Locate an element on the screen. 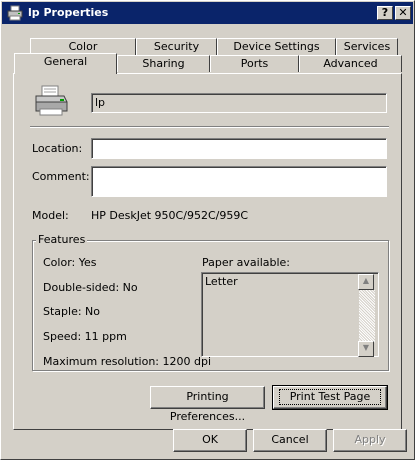 This screenshot has height=460, width=415. close-button: ✕ is located at coordinates (403, 13).